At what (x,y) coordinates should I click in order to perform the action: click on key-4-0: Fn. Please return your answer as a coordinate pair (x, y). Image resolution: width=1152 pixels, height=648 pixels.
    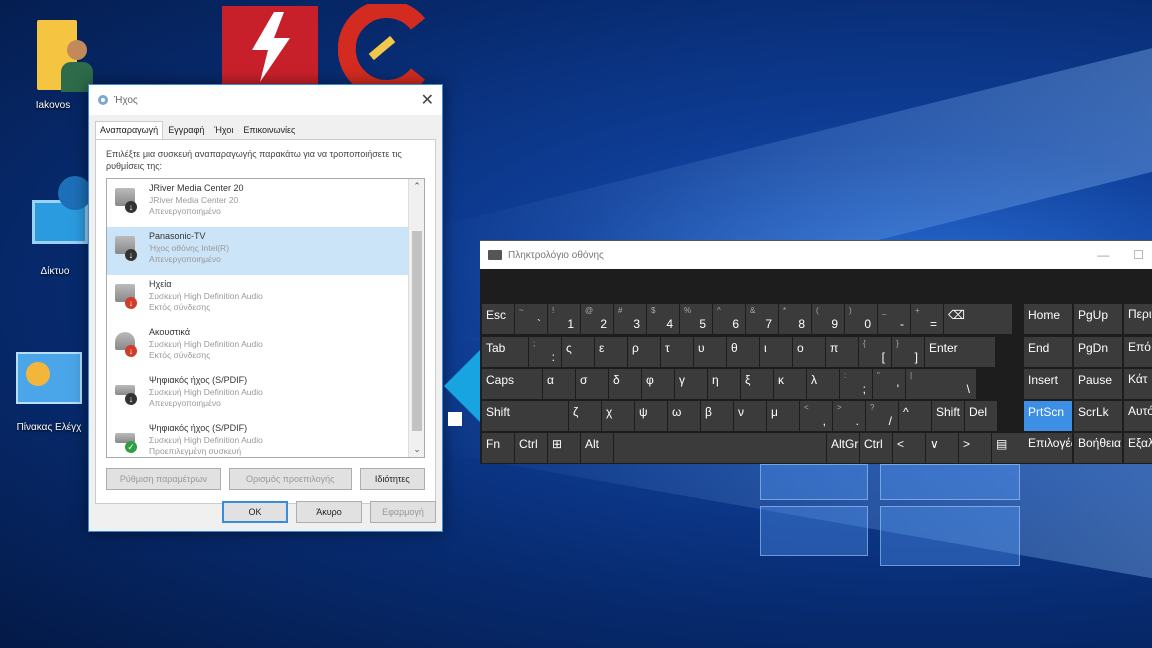
    Looking at the image, I should click on (498, 448).